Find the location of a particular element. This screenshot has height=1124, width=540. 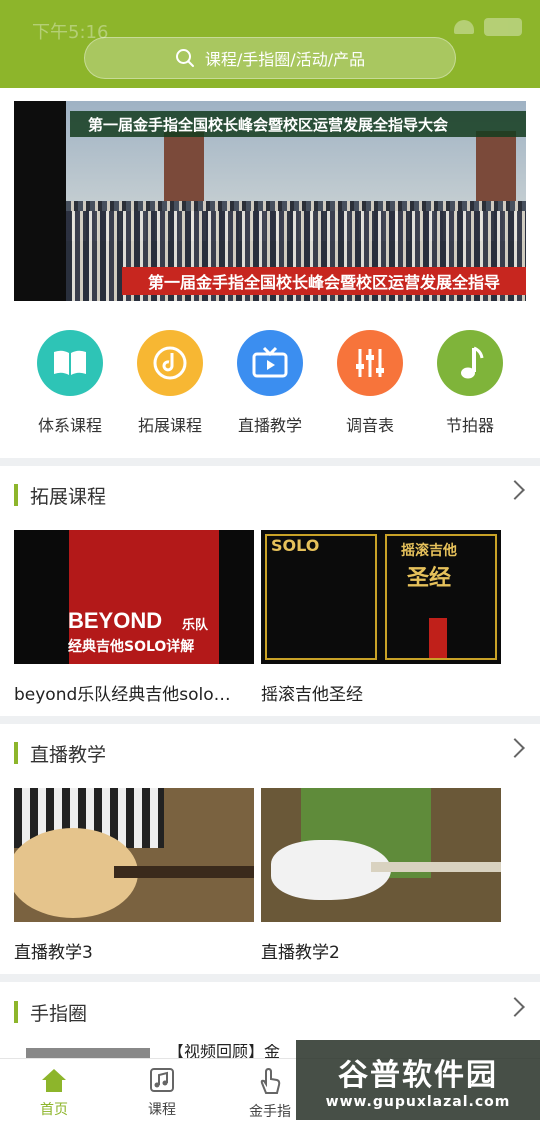

nav-label: 金手指 is located at coordinates (270, 1112).